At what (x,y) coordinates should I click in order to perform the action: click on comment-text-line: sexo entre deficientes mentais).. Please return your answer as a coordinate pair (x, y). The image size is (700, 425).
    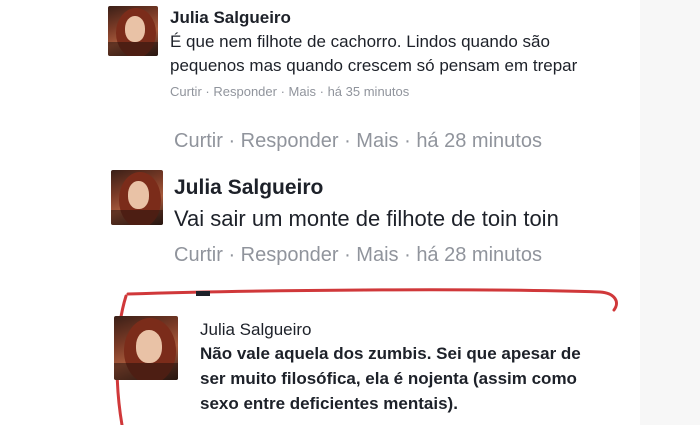
    Looking at the image, I should click on (329, 403).